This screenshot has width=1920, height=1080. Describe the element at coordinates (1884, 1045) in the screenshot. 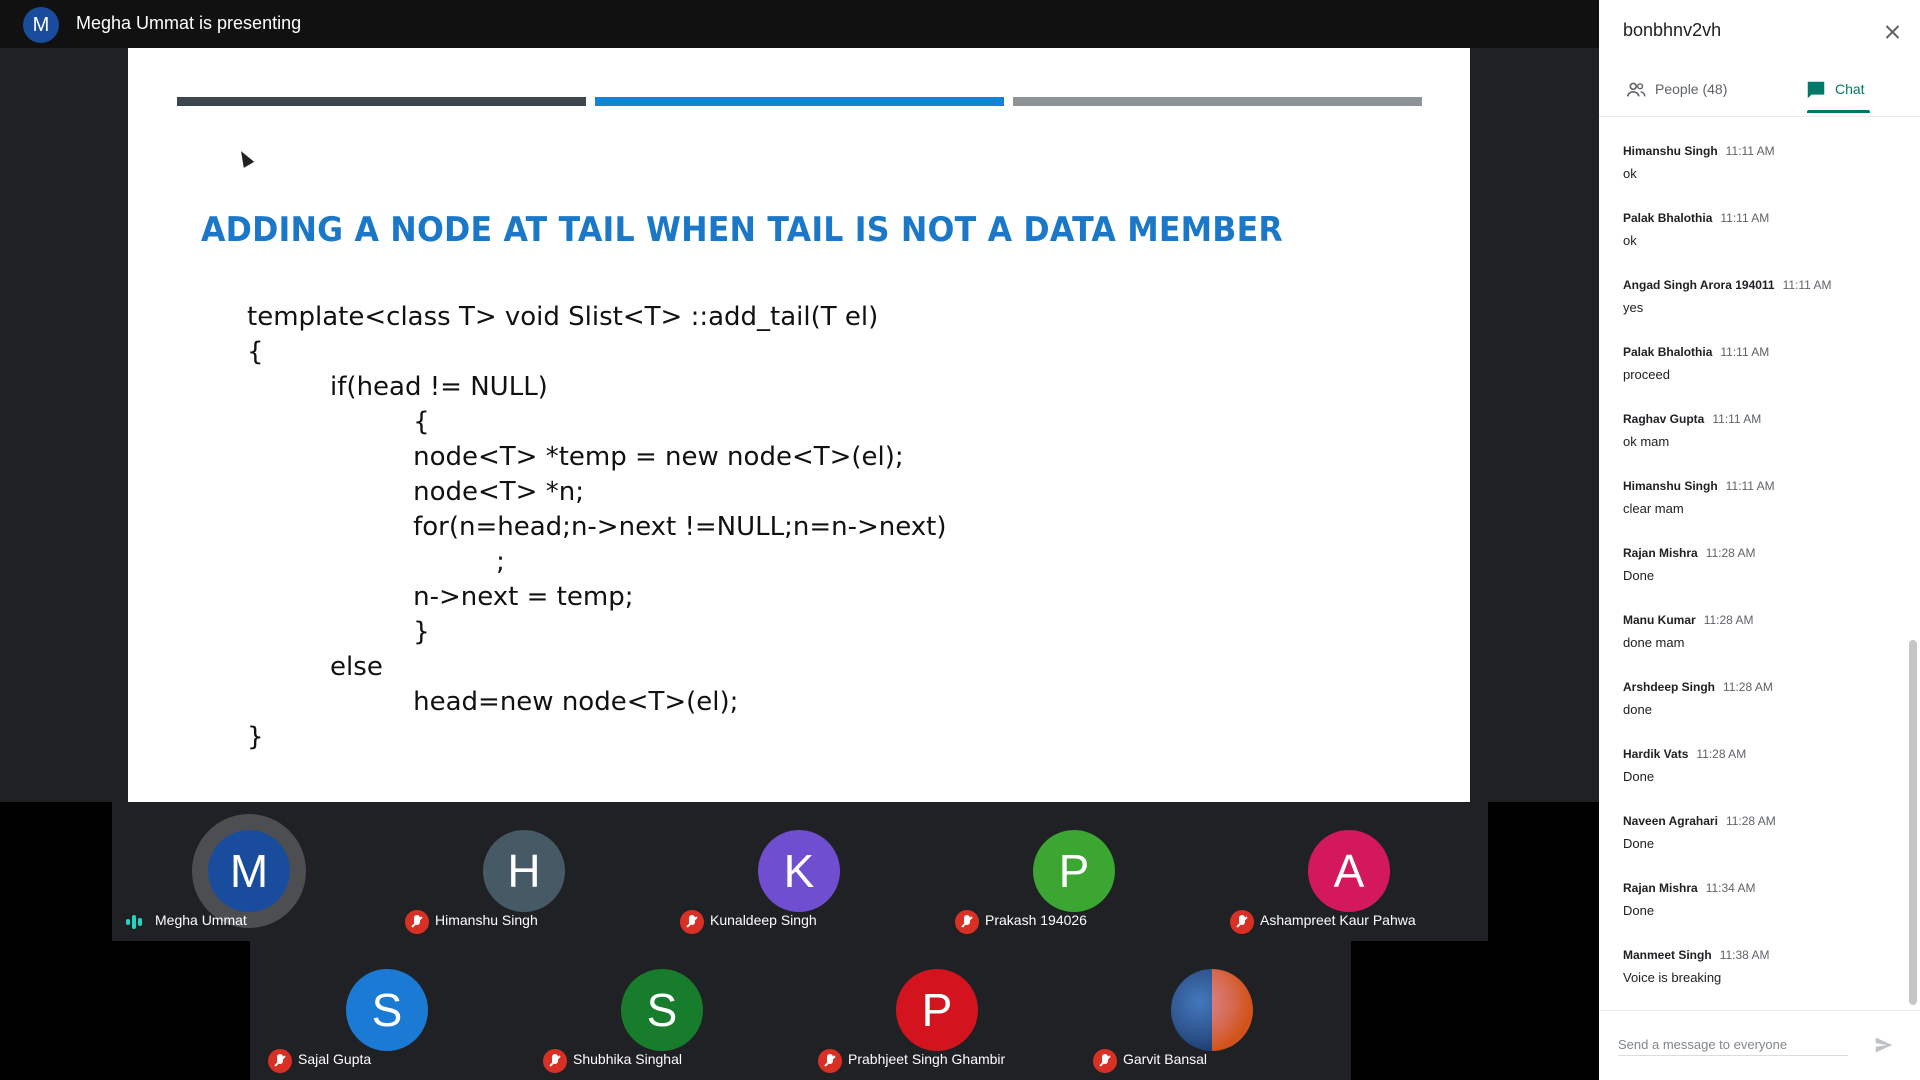

I see `send-button` at that location.